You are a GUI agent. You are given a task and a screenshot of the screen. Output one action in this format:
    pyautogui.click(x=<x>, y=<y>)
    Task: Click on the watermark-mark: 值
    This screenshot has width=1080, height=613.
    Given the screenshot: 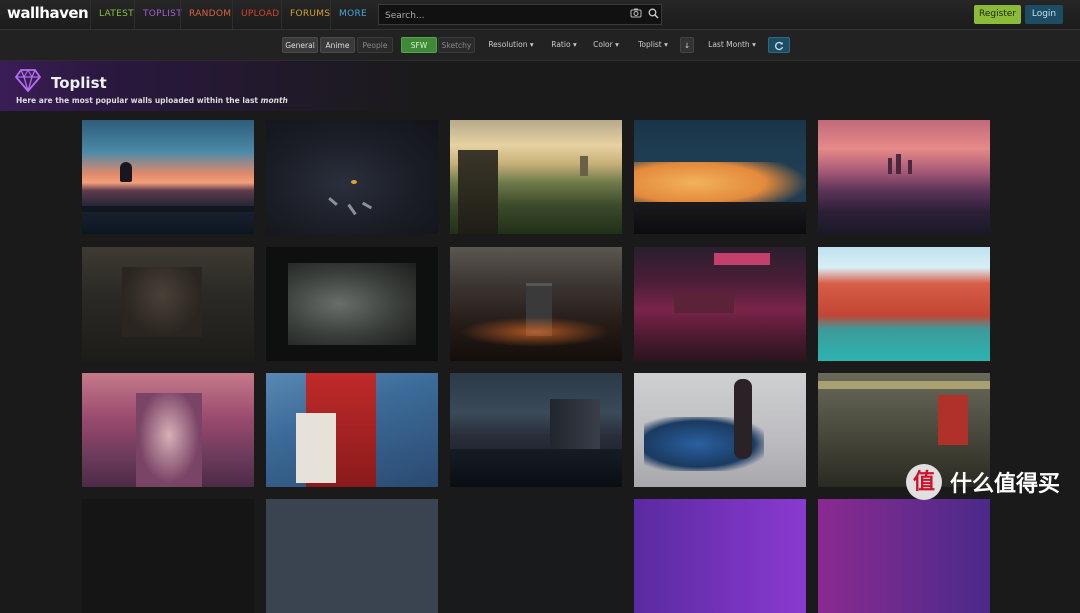 What is the action you would take?
    pyautogui.click(x=924, y=482)
    